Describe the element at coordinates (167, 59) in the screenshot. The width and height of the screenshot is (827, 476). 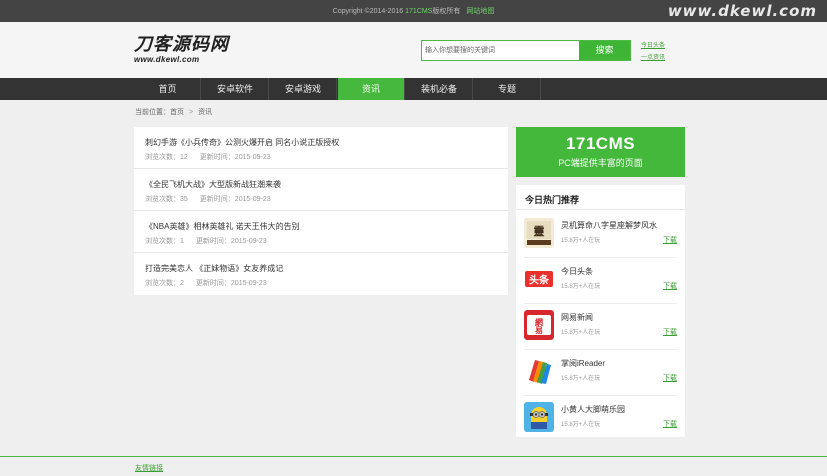
I see `logo-en: www.dkewl.com` at that location.